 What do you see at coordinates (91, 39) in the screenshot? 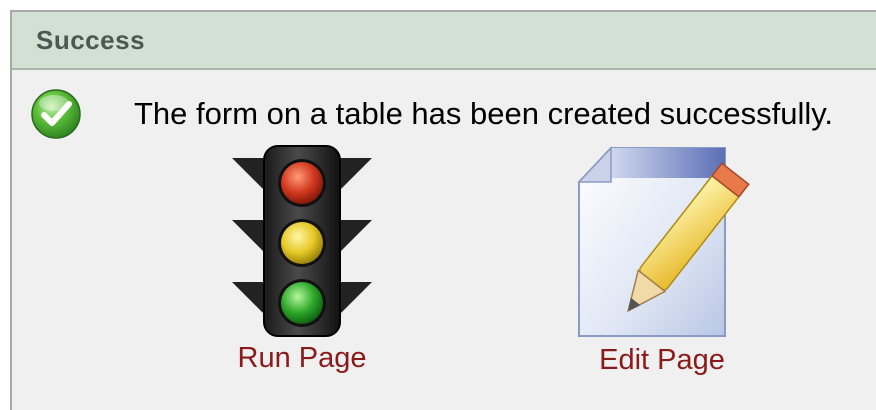
I see `region-title: Success` at bounding box center [91, 39].